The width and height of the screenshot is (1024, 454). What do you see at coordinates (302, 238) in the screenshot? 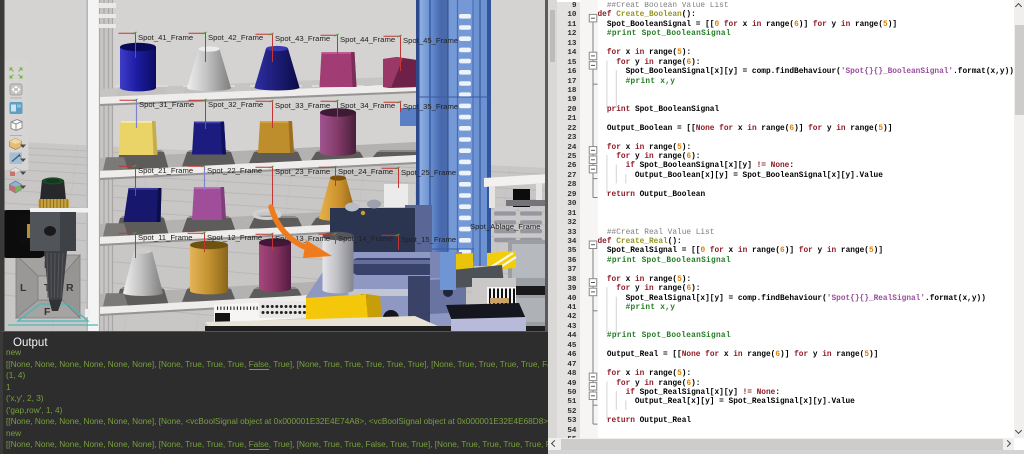
I see `svg-text: Spot_13_Frame` at bounding box center [302, 238].